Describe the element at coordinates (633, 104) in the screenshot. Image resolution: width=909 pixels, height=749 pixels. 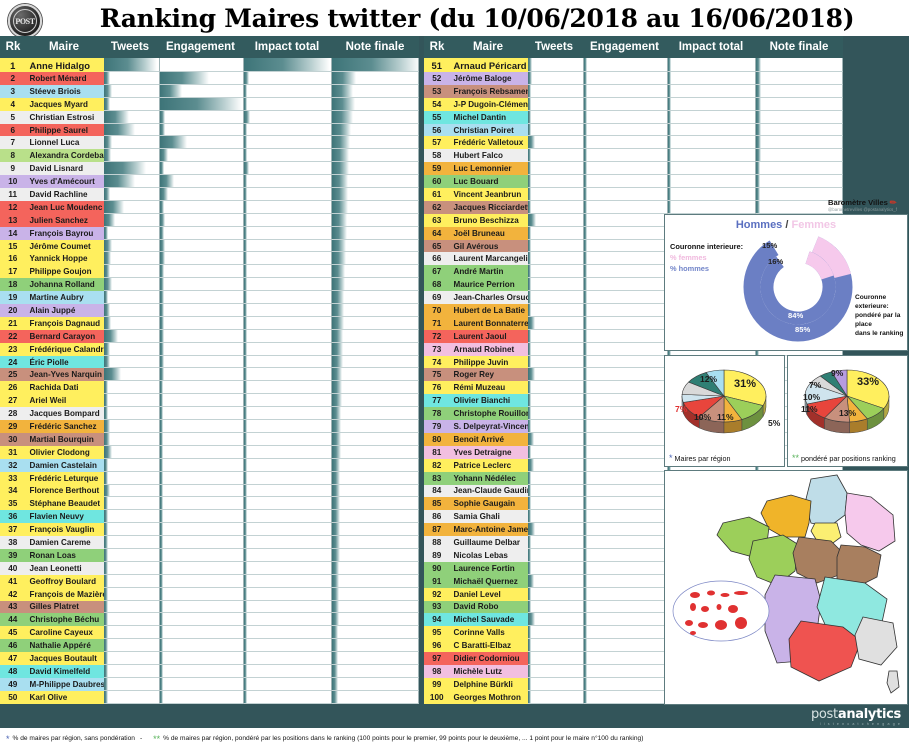
I see `table-row: 54 J-P Dugoin-Clément` at that location.